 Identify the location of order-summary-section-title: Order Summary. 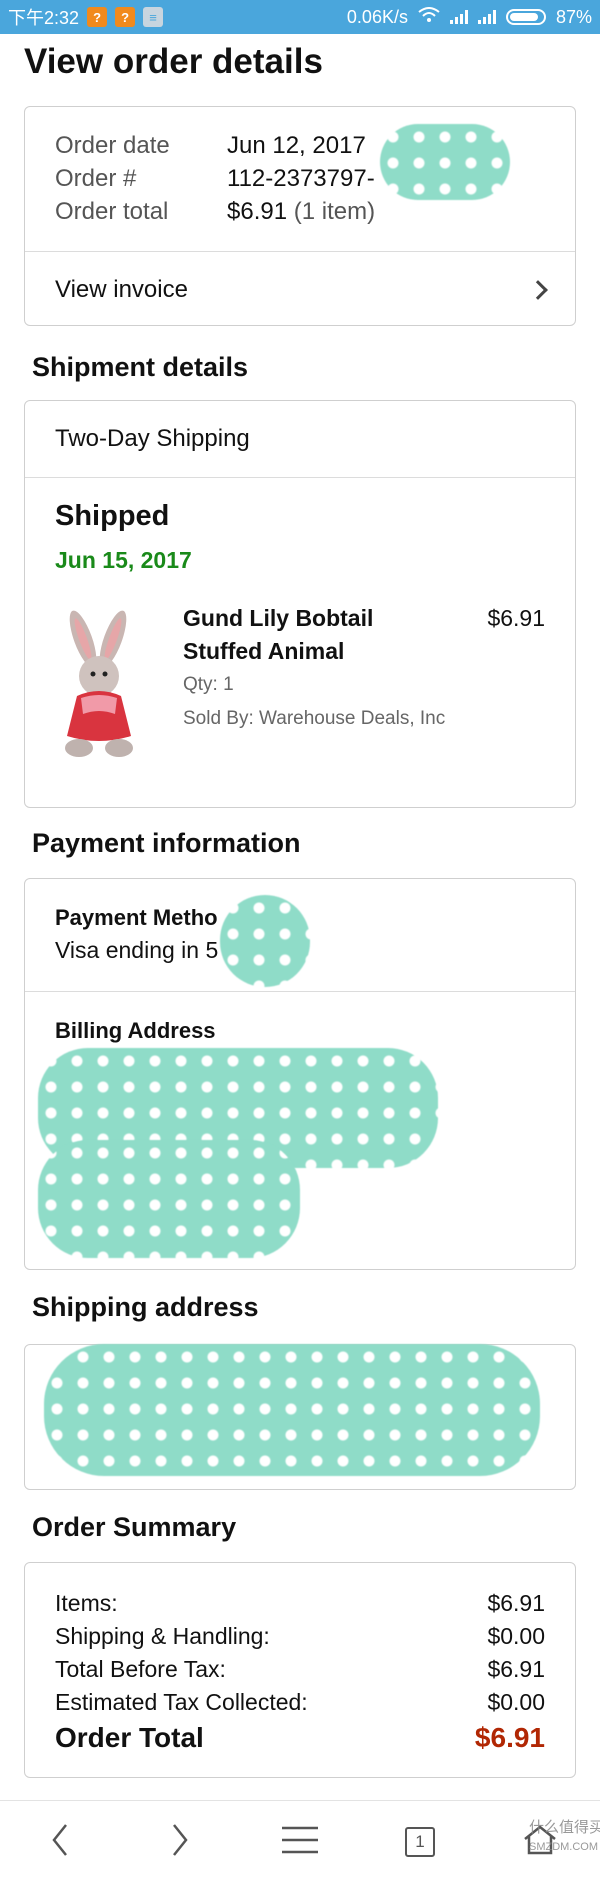
(134, 1527).